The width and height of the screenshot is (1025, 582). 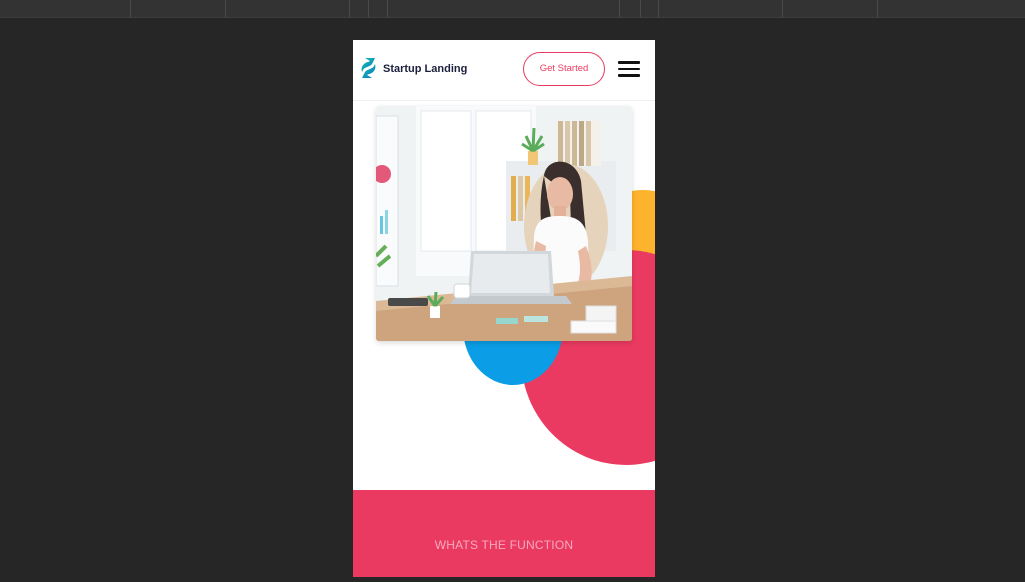 I want to click on brand-name: Startup Landing, so click(x=425, y=69).